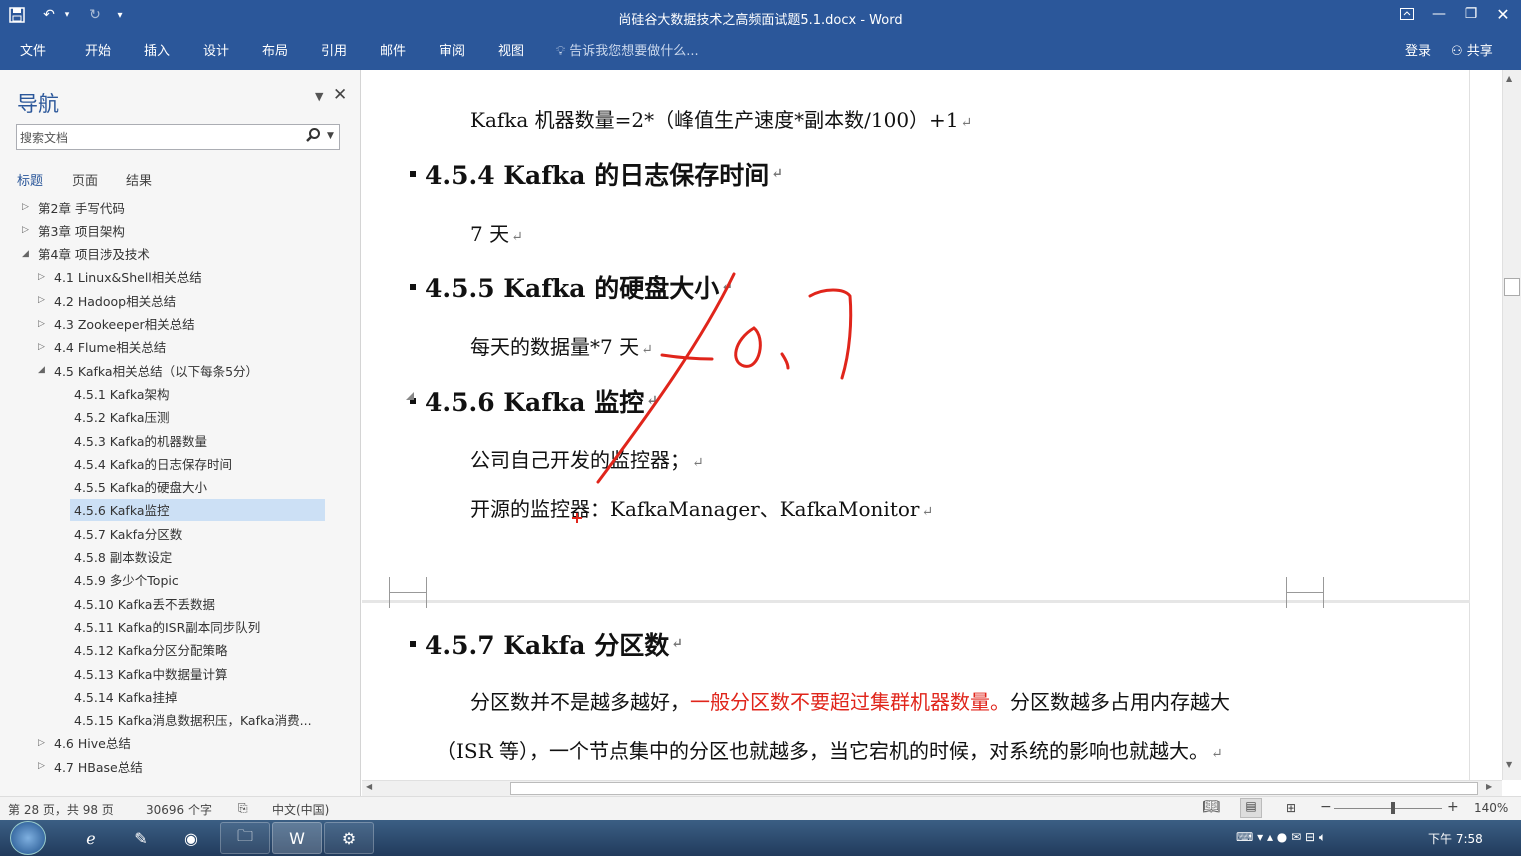 The height and width of the screenshot is (856, 1521). Describe the element at coordinates (86, 254) in the screenshot. I see `nav-tree-item: ◢ 第4章 项目涉及技术` at that location.